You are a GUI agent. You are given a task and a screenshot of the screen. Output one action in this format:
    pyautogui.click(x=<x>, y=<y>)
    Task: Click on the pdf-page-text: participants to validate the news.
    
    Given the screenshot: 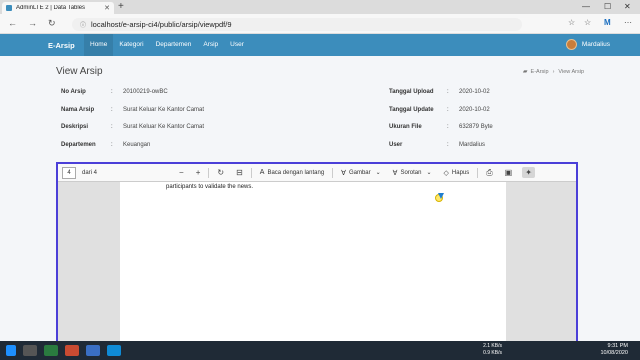 What is the action you would take?
    pyautogui.click(x=210, y=187)
    